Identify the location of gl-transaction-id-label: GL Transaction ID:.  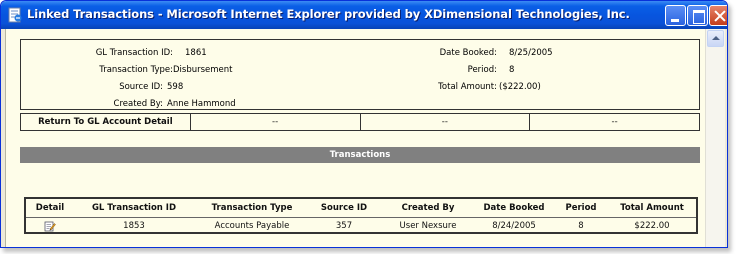
(134, 53).